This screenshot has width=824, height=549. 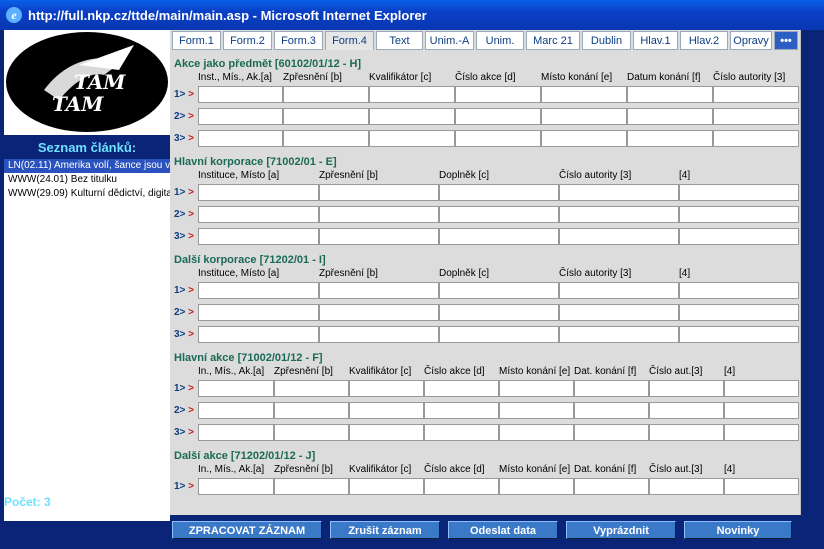 What do you see at coordinates (399, 40) in the screenshot?
I see `tab-text: Text` at bounding box center [399, 40].